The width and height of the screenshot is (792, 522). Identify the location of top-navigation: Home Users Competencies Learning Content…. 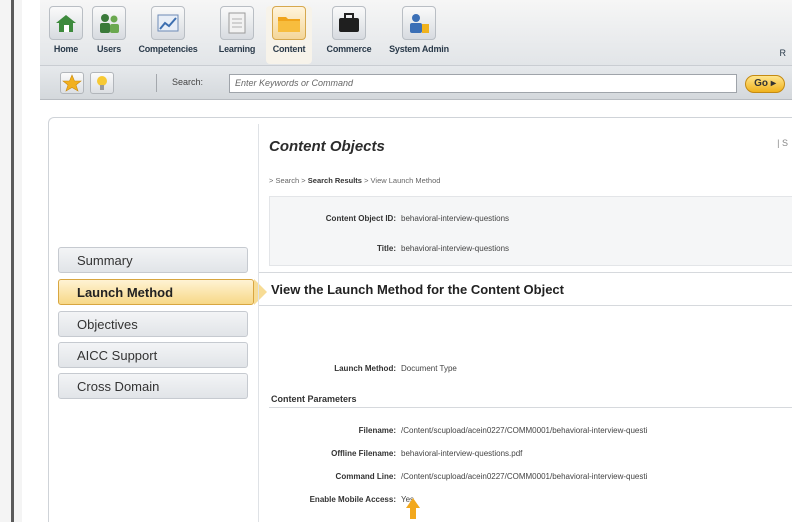
(416, 33).